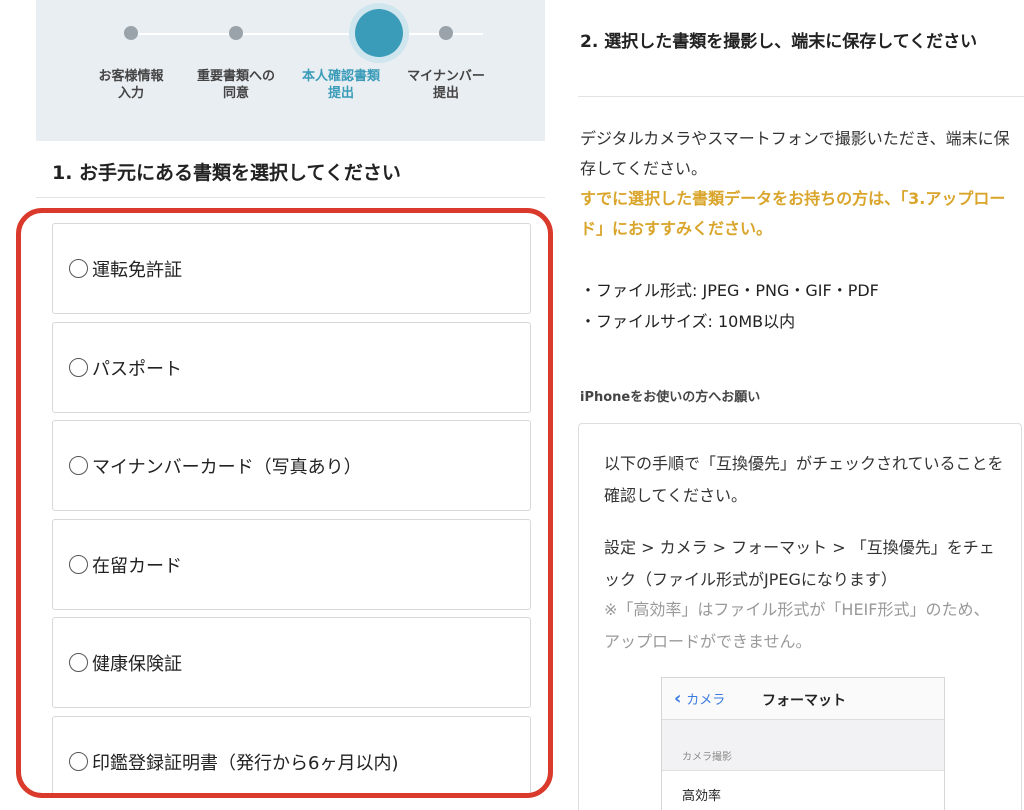 This screenshot has width=1024, height=810. What do you see at coordinates (702, 796) in the screenshot?
I see `mock-row-label: 高効率` at bounding box center [702, 796].